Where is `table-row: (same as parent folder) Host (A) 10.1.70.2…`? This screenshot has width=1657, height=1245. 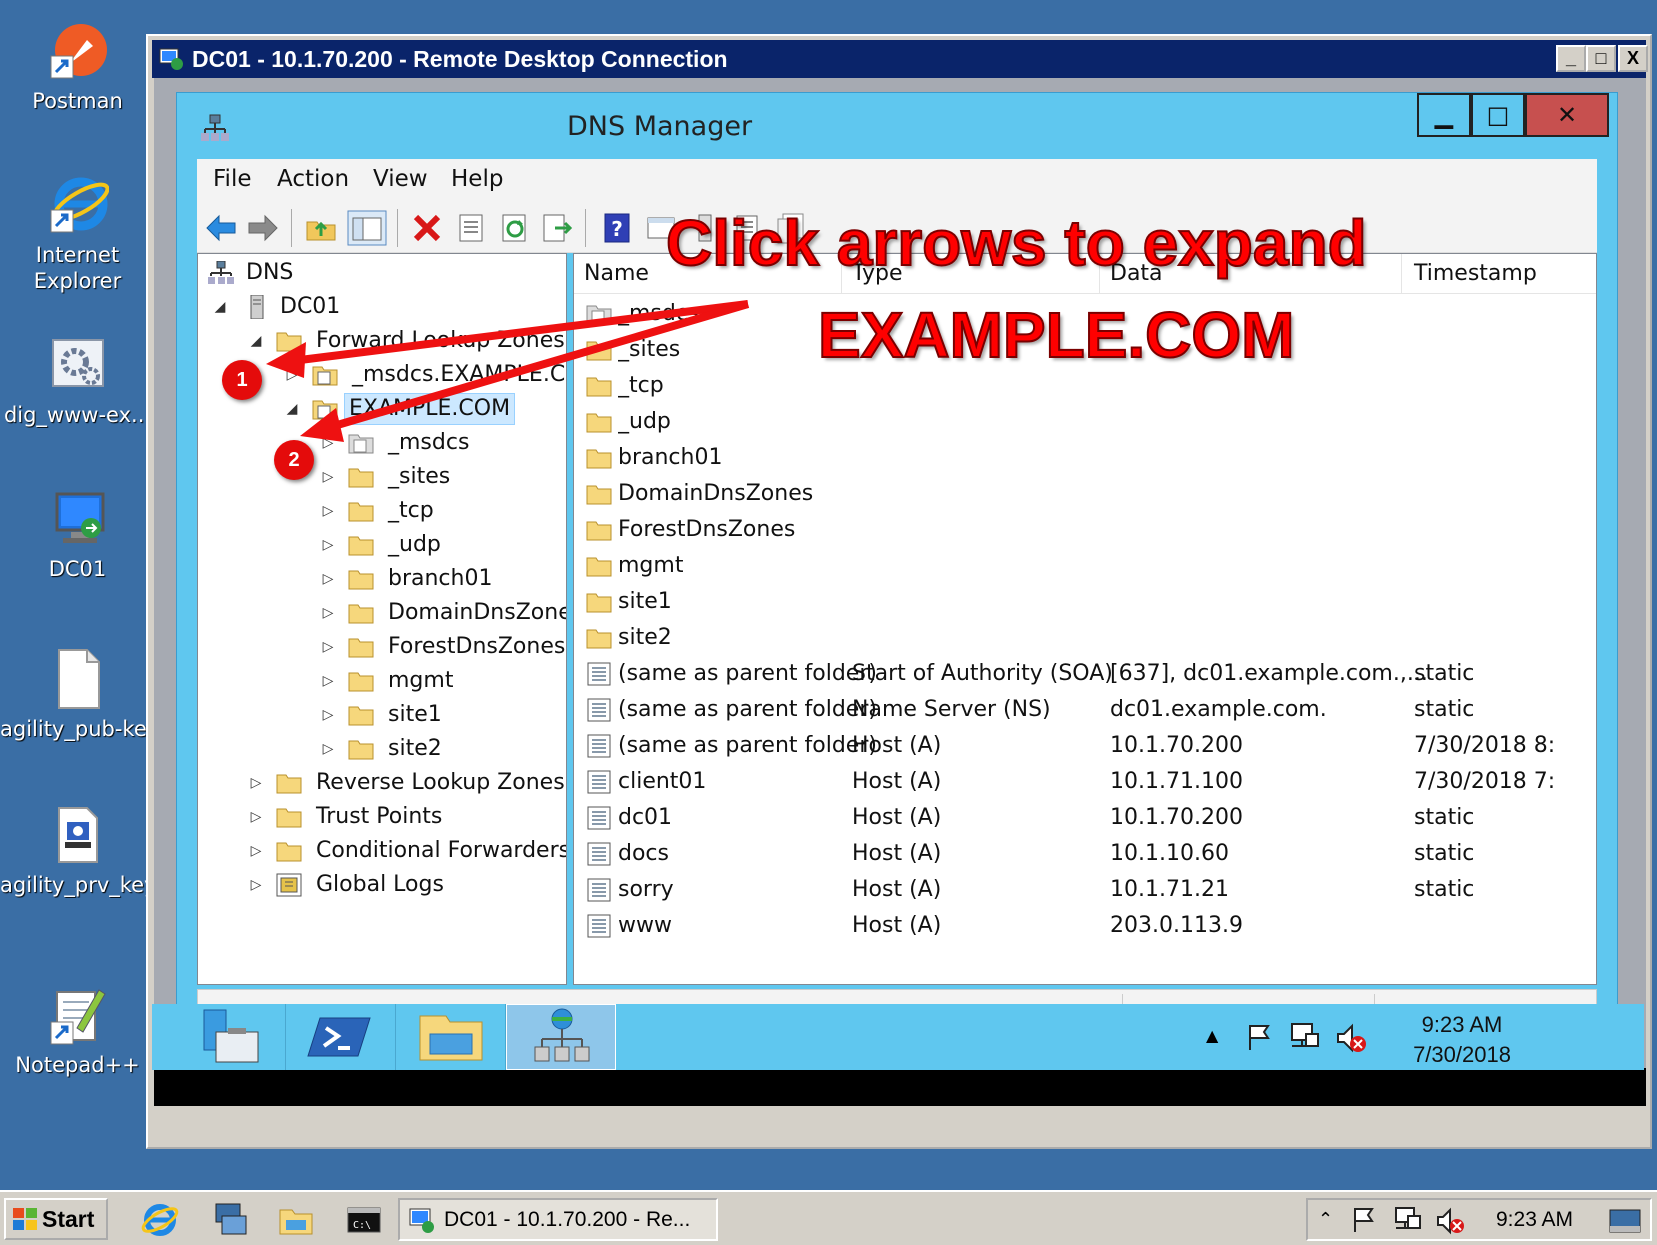
table-row: (same as parent folder) Host (A) 10.1.70.2… is located at coordinates (1085, 746).